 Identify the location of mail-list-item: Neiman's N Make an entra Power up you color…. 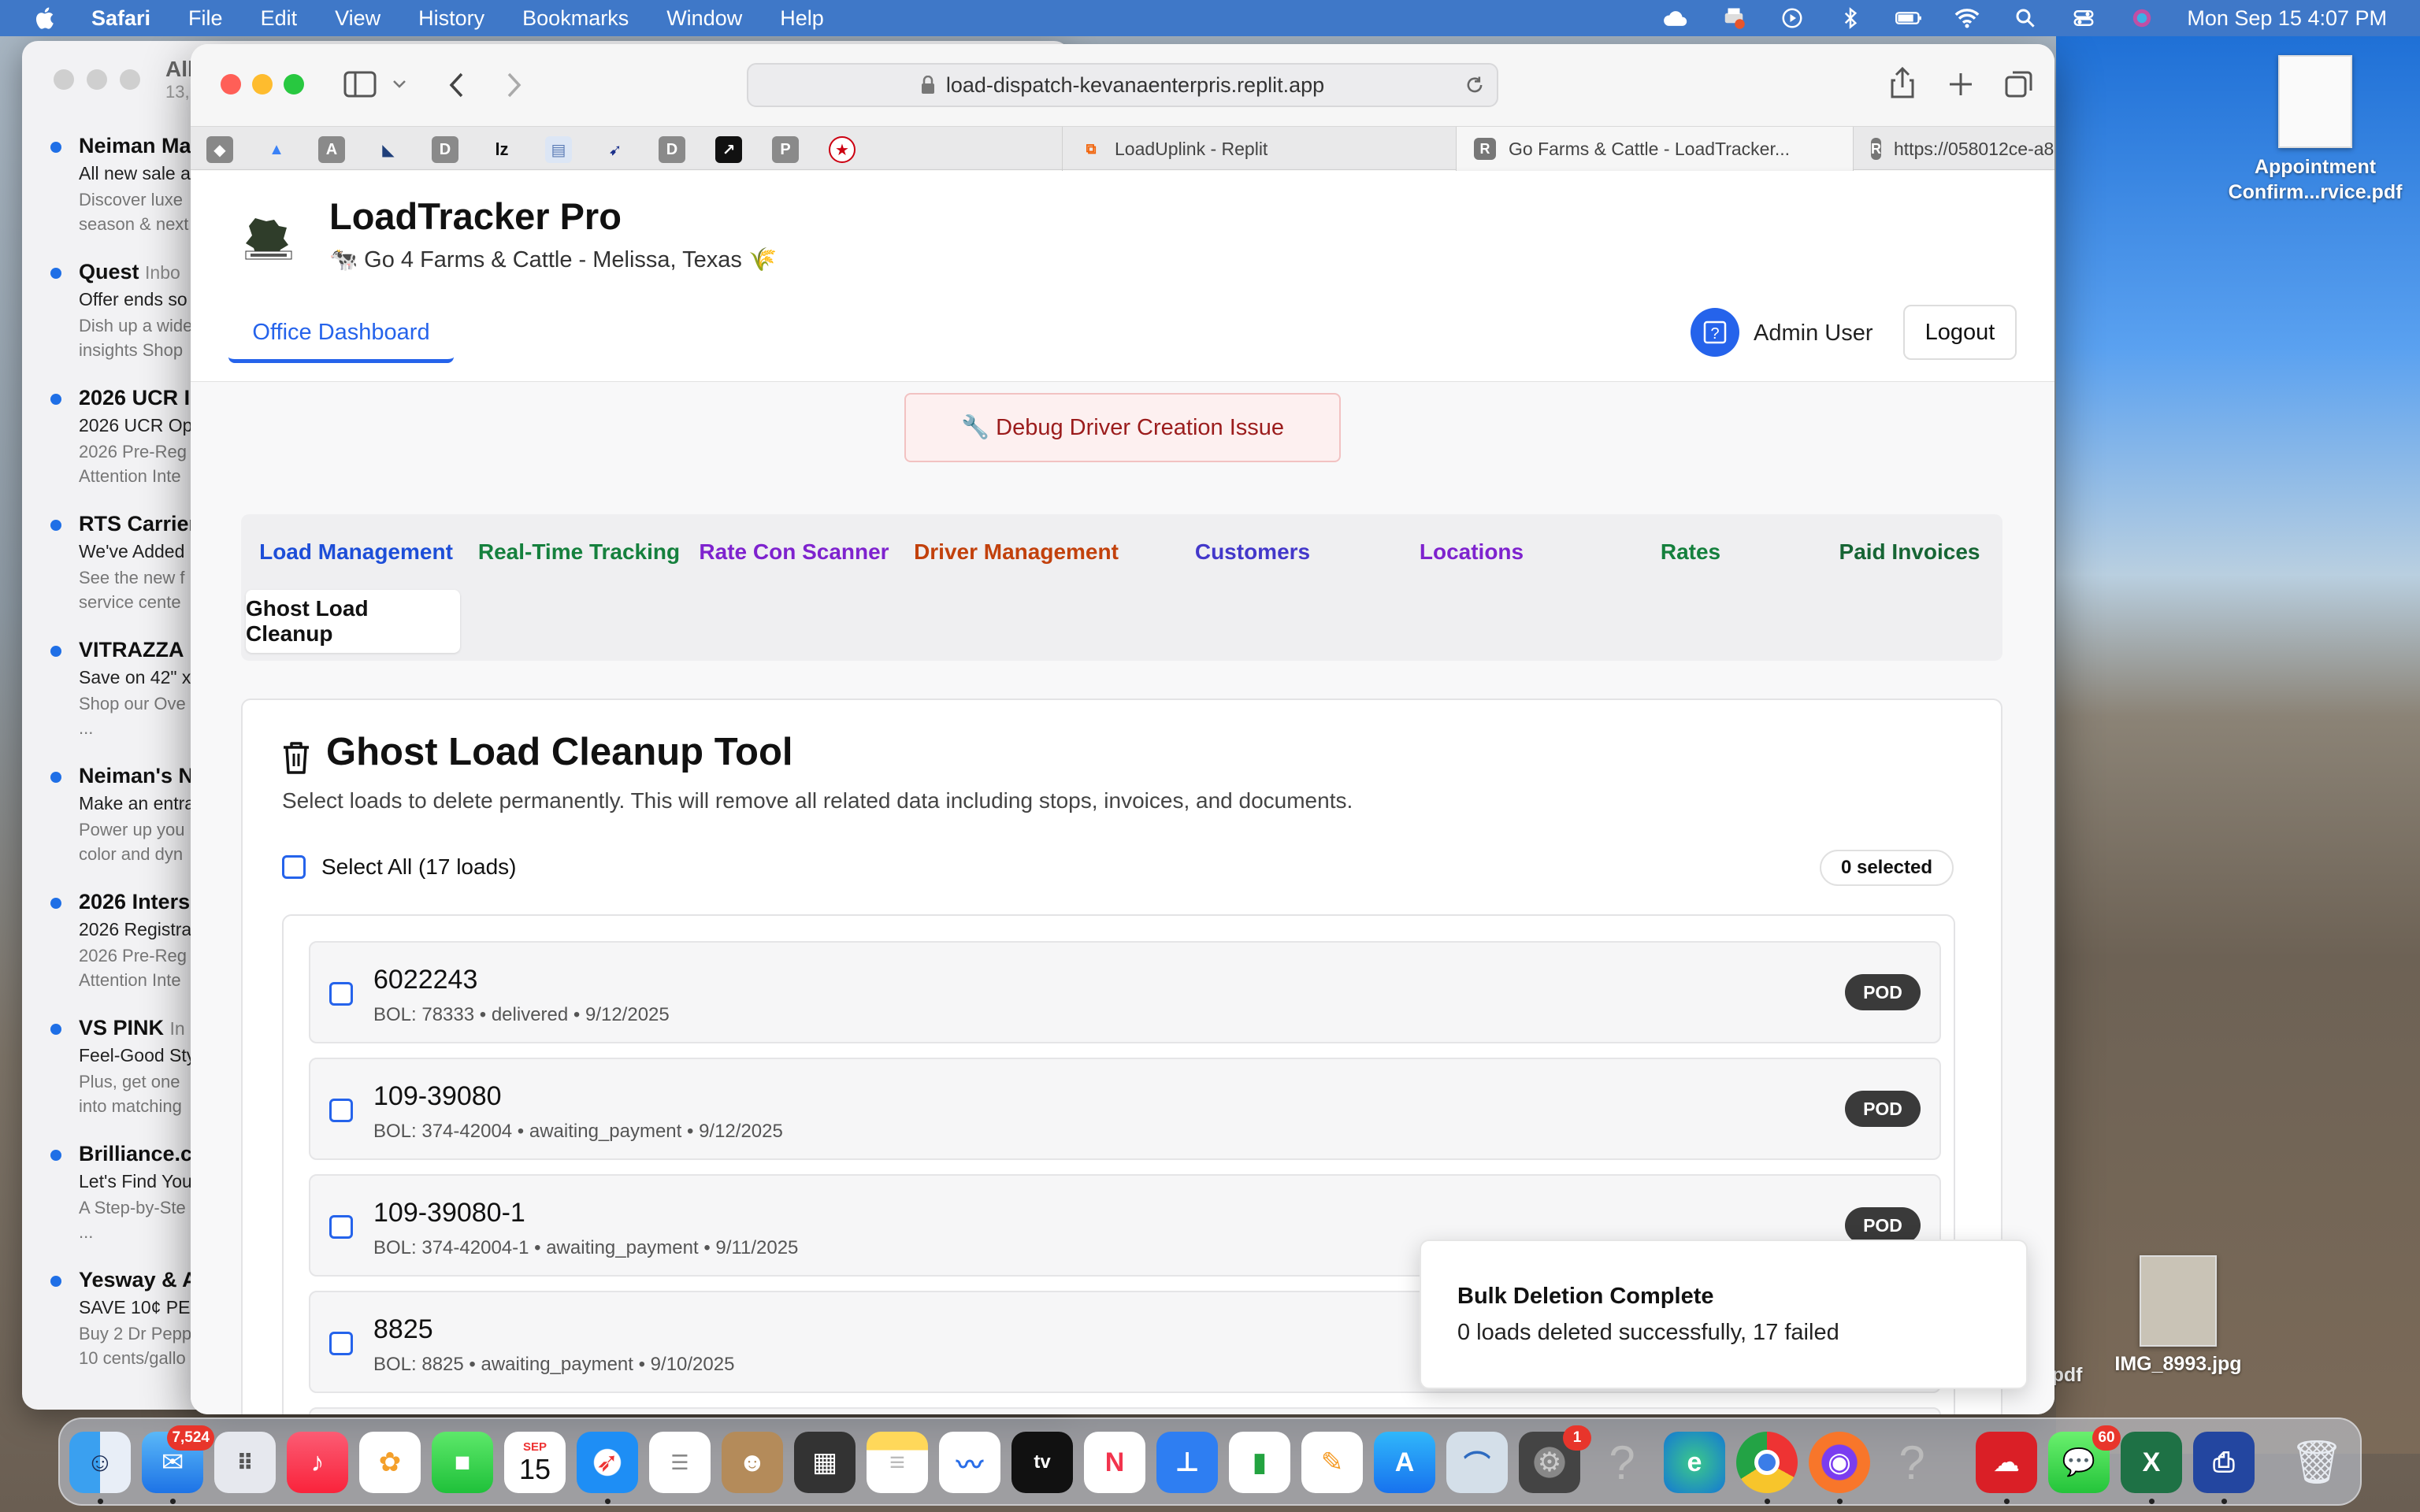
(109, 821).